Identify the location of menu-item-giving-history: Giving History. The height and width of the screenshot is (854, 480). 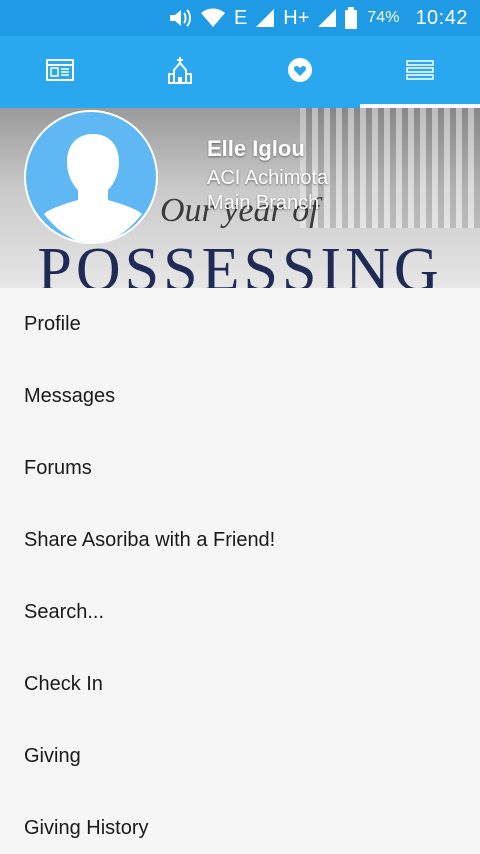
(240, 823).